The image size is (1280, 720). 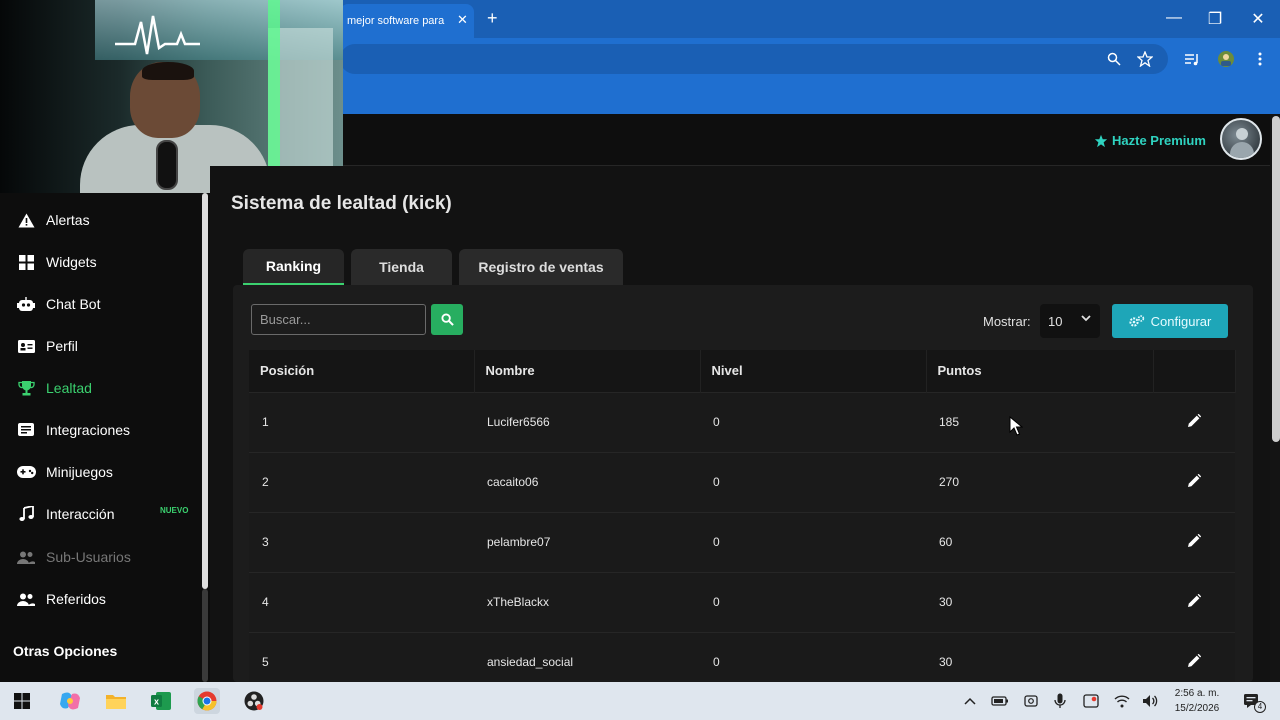 I want to click on browser-tab: mejor software para ✕, so click(x=407, y=21).